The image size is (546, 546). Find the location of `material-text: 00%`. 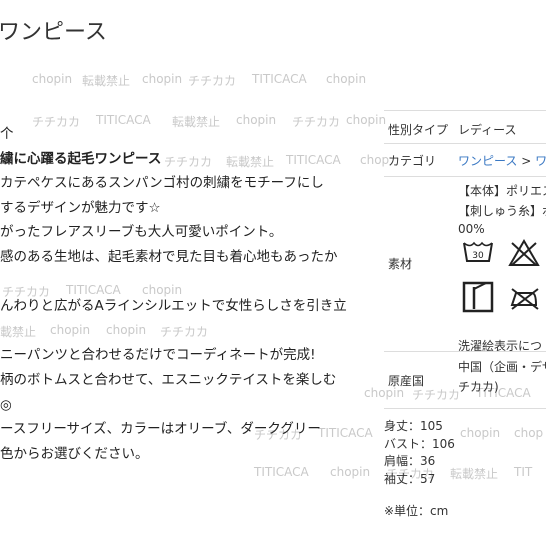

material-text: 00% is located at coordinates (471, 229).